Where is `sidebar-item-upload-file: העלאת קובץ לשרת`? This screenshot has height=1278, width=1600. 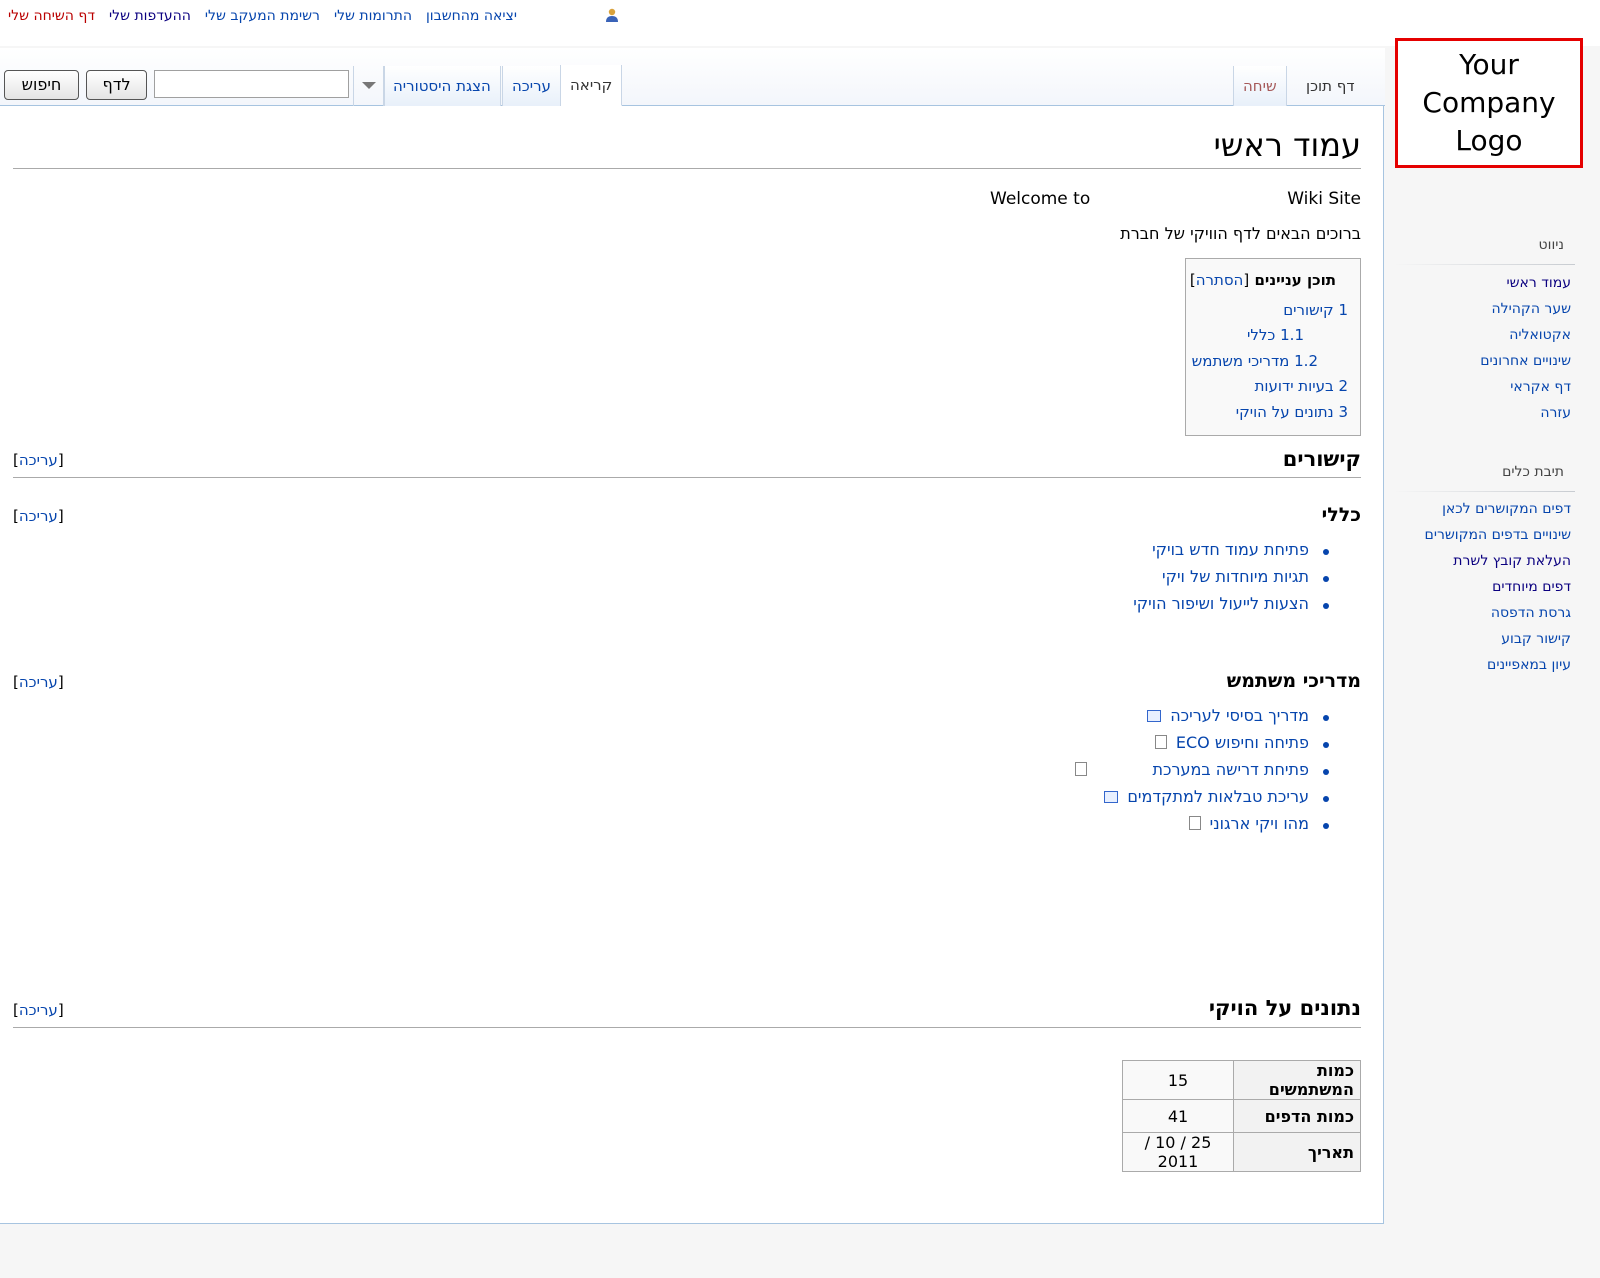 sidebar-item-upload-file: העלאת קובץ לשרת is located at coordinates (1478, 566).